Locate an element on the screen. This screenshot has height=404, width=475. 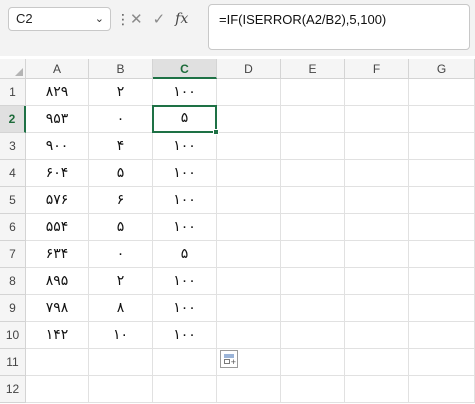
cell-f3 is located at coordinates (377, 146).